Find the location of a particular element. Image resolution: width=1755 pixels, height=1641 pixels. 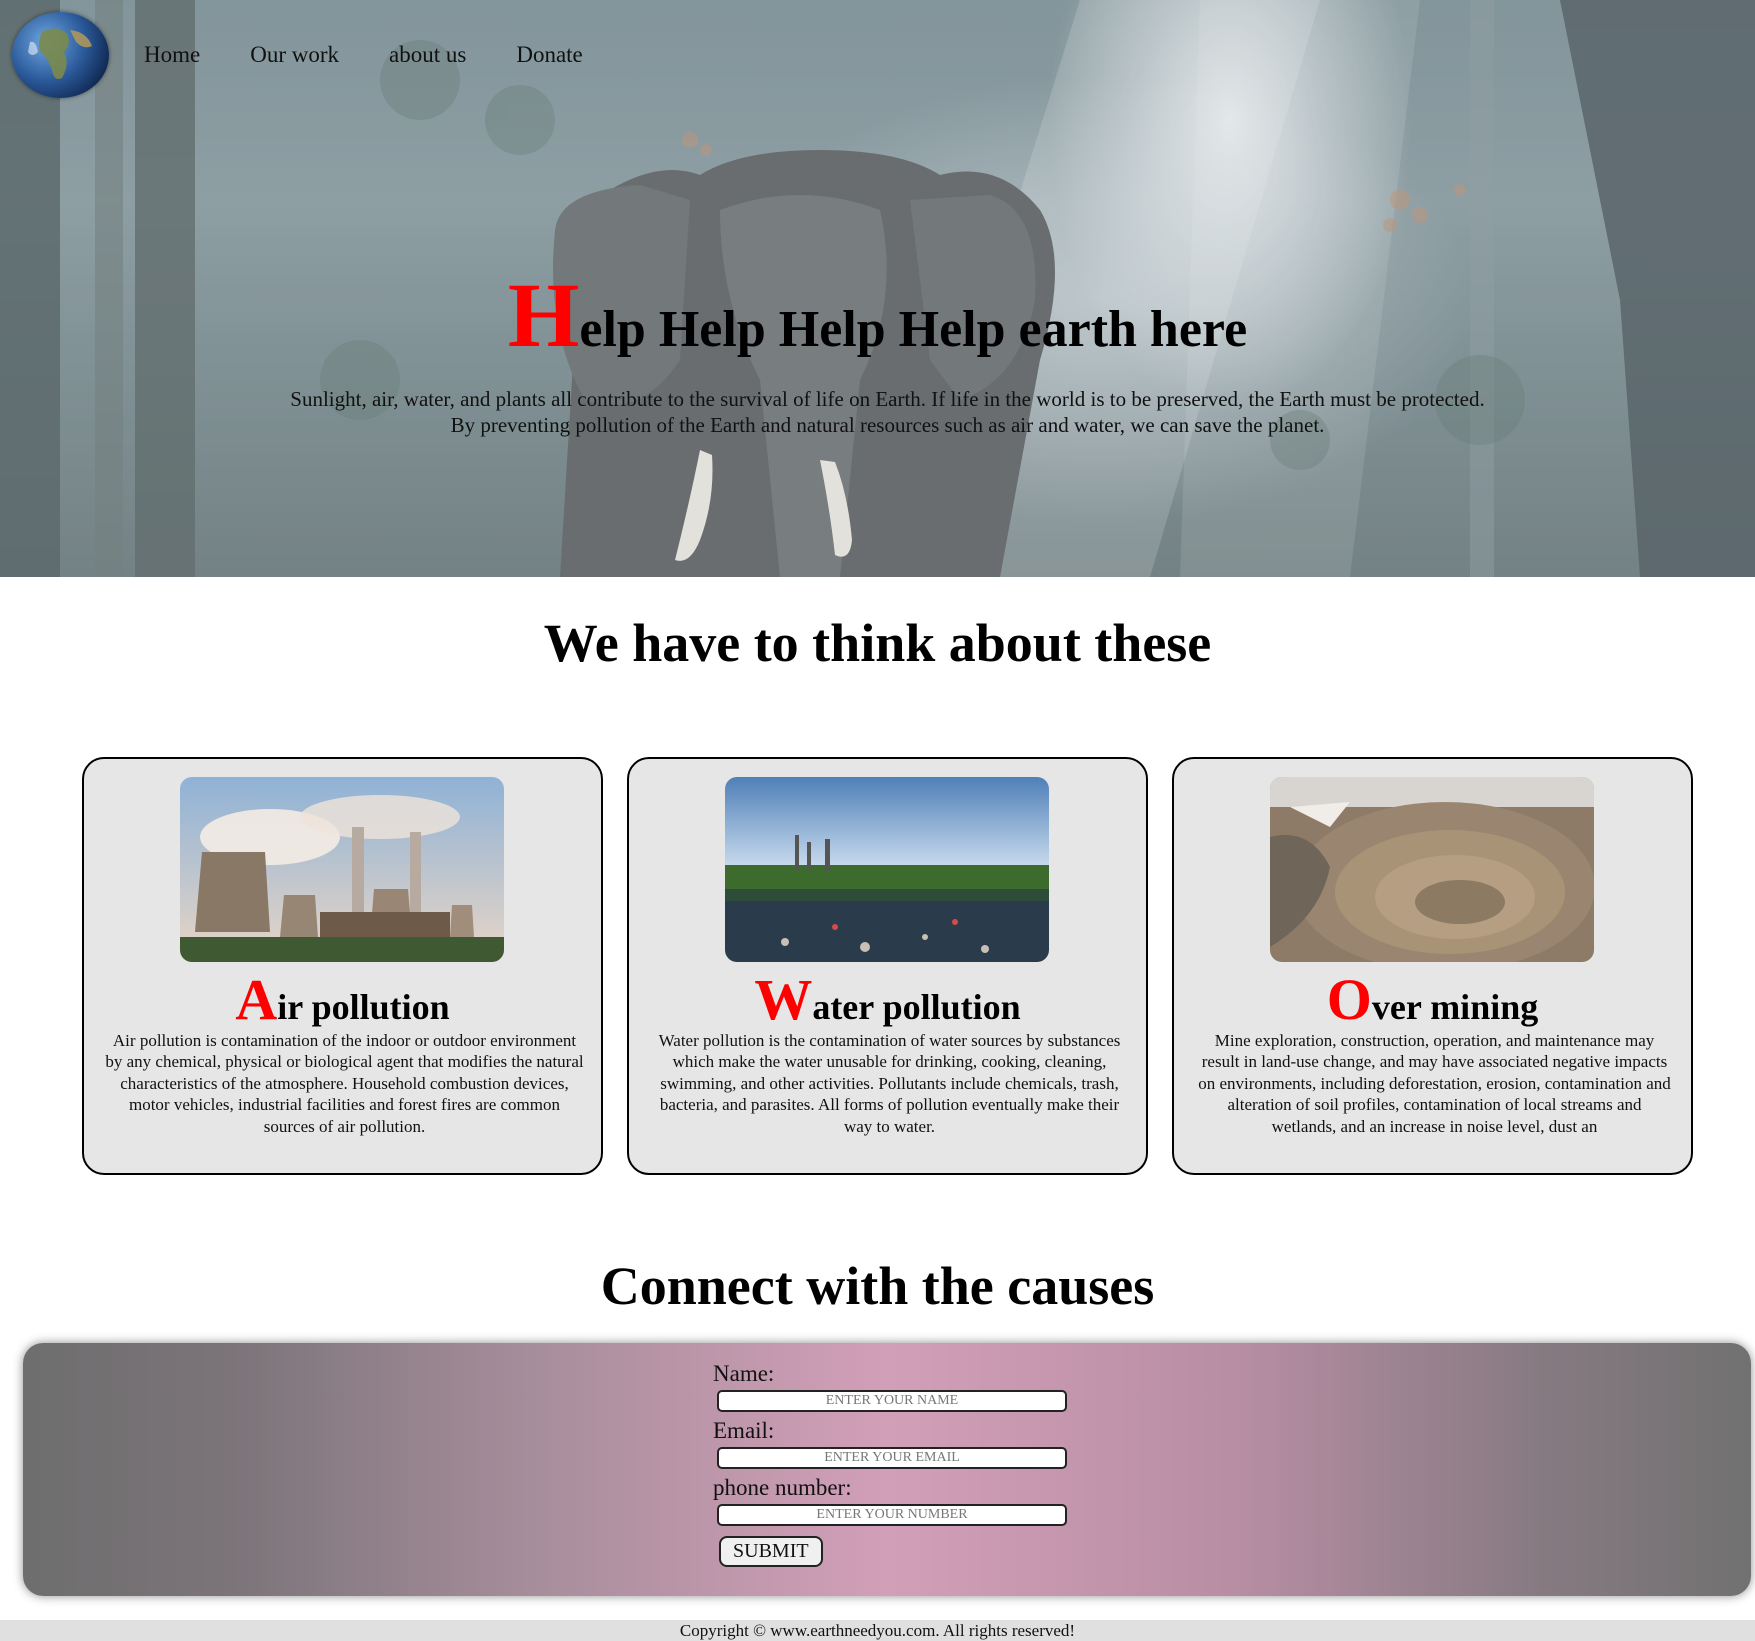

hero-title: Help Help Help Help earth here is located at coordinates (877, 315).